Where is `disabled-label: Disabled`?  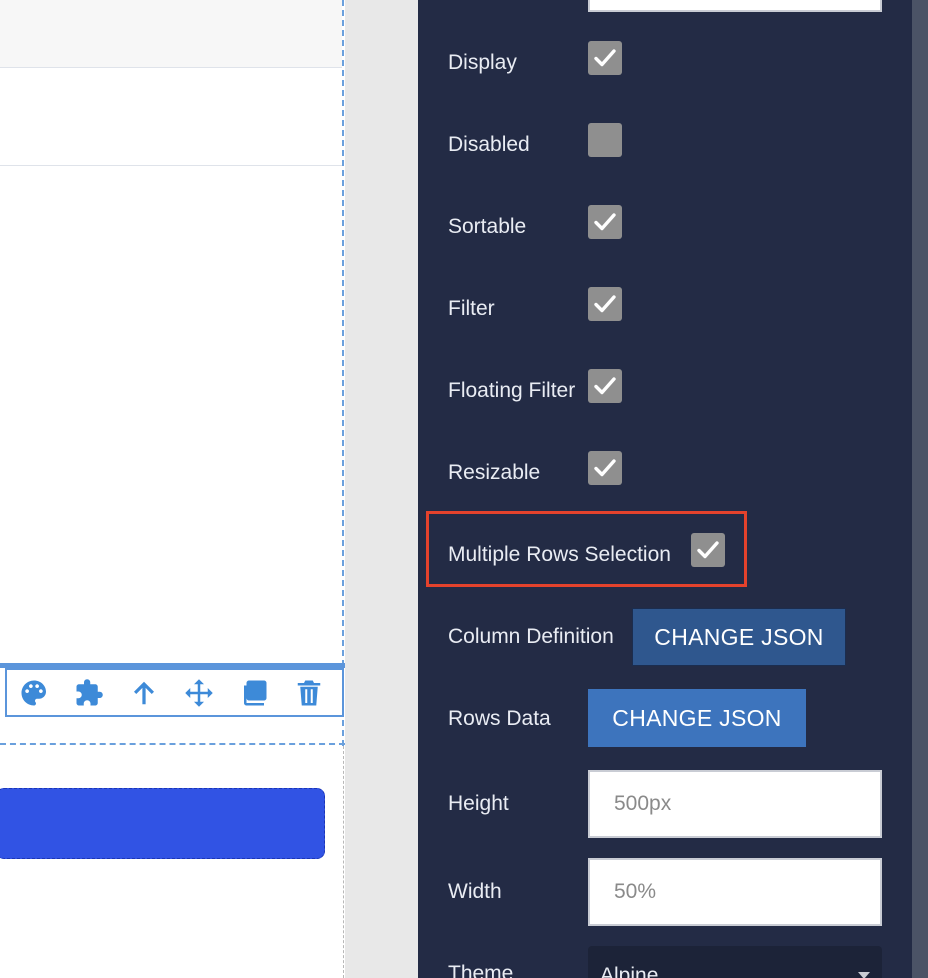
disabled-label: Disabled is located at coordinates (489, 144).